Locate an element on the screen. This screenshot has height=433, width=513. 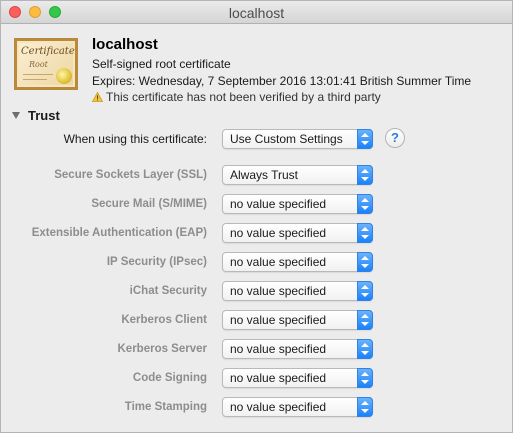
disclosure-triangle-icon is located at coordinates (16, 115).